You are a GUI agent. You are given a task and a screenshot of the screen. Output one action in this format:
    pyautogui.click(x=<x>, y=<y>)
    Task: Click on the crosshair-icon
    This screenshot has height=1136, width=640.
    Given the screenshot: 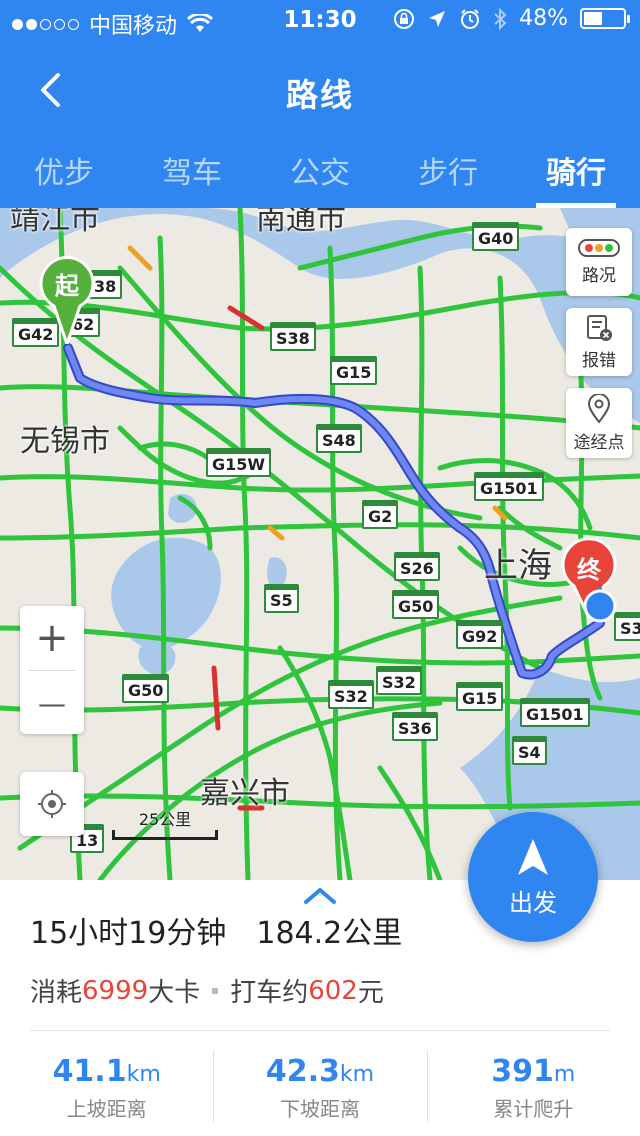 What is the action you would take?
    pyautogui.click(x=52, y=804)
    